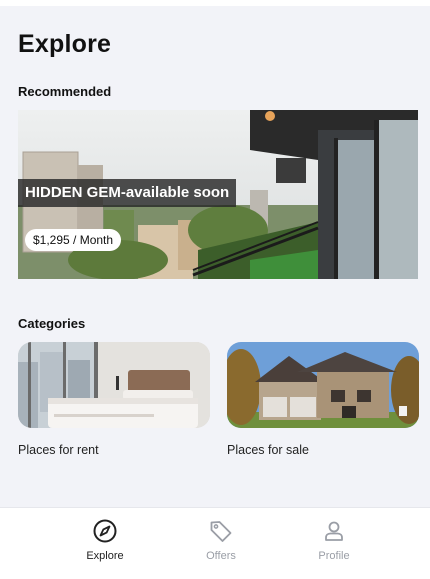  What do you see at coordinates (221, 531) in the screenshot?
I see `tag-icon` at bounding box center [221, 531].